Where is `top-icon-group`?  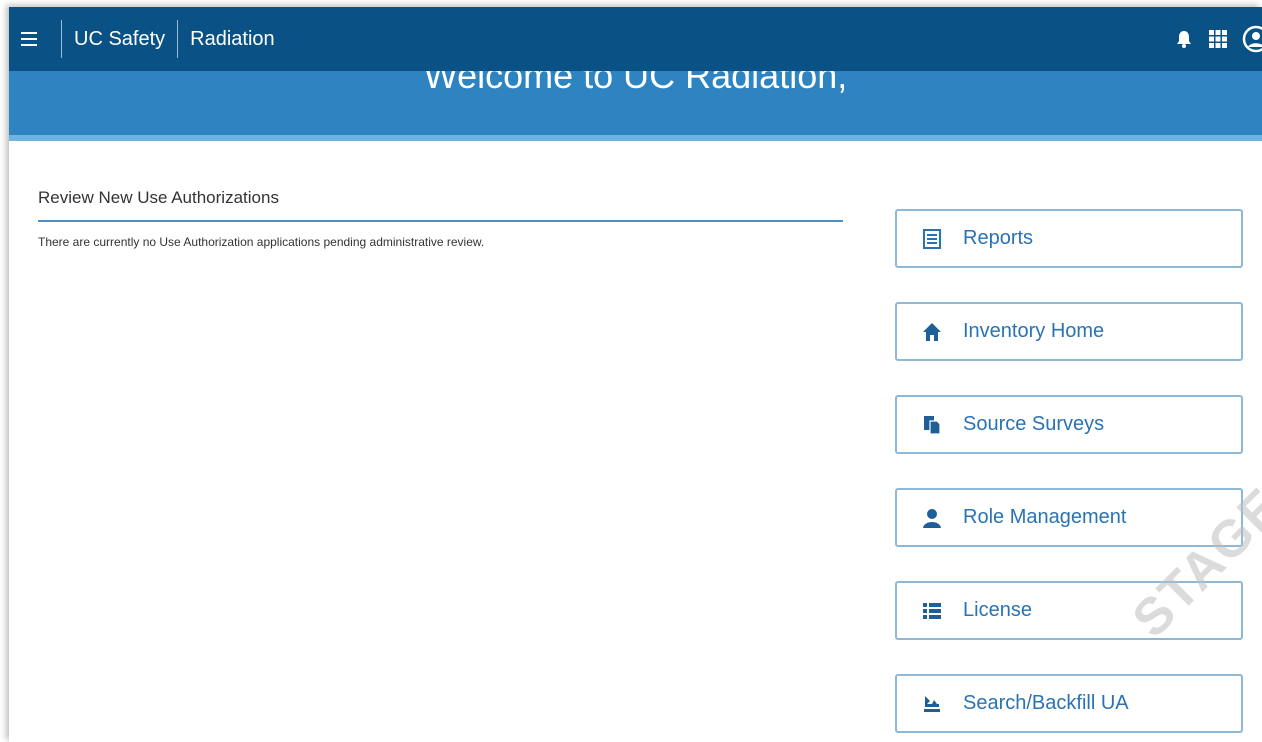
top-icon-group is located at coordinates (1218, 39).